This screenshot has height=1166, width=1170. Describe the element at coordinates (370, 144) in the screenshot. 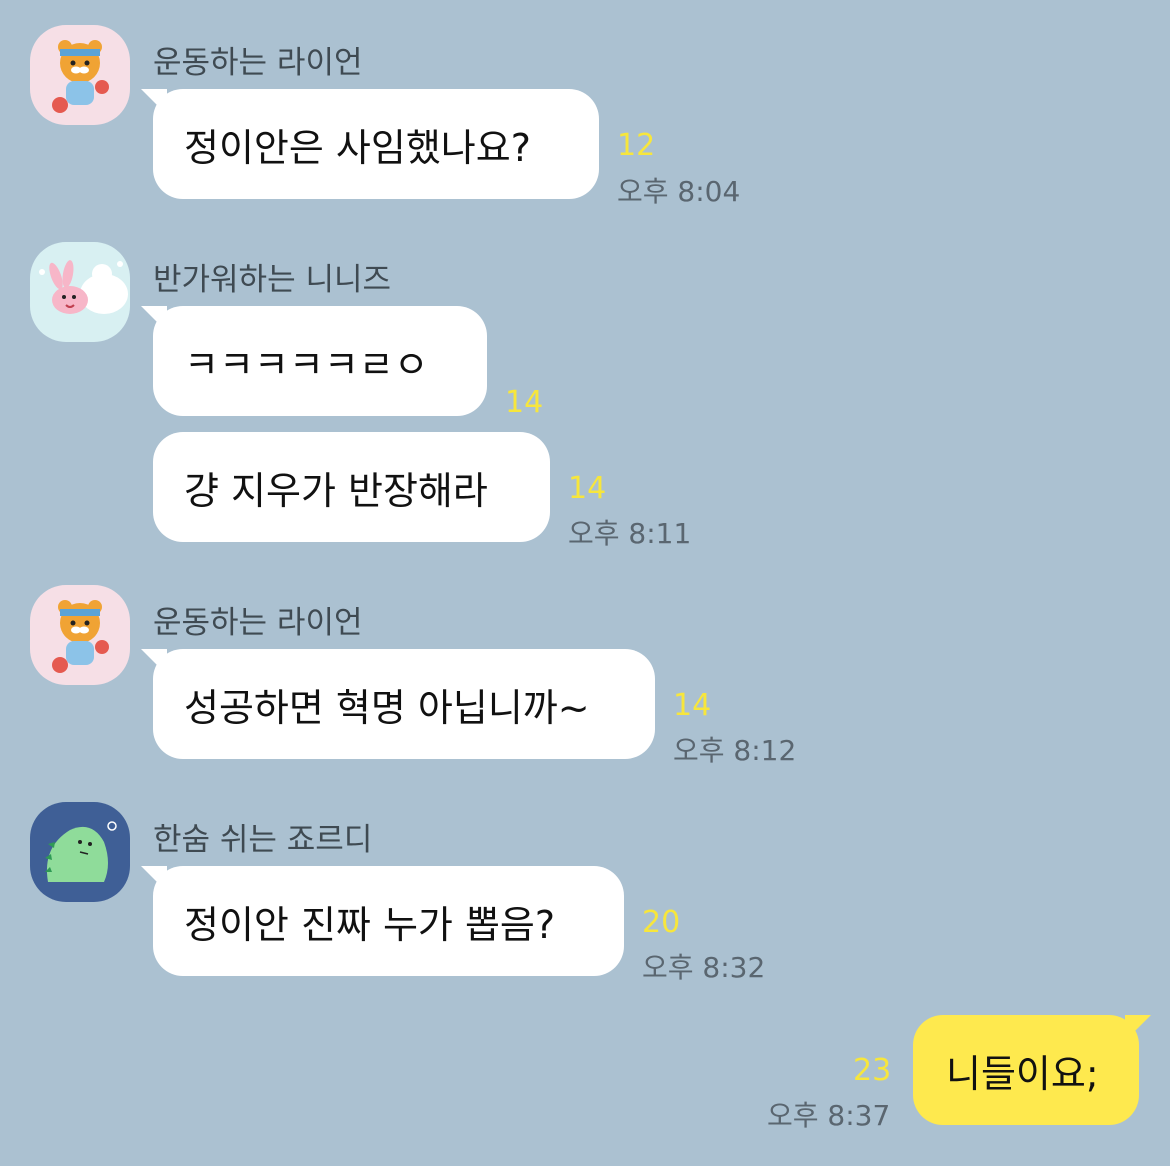

I see `message-bubble: 정이안은 사임했나요?` at that location.